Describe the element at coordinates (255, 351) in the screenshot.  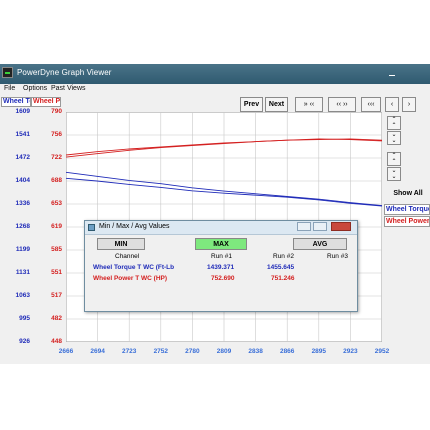
I see `x-tick-label: 2838` at that location.